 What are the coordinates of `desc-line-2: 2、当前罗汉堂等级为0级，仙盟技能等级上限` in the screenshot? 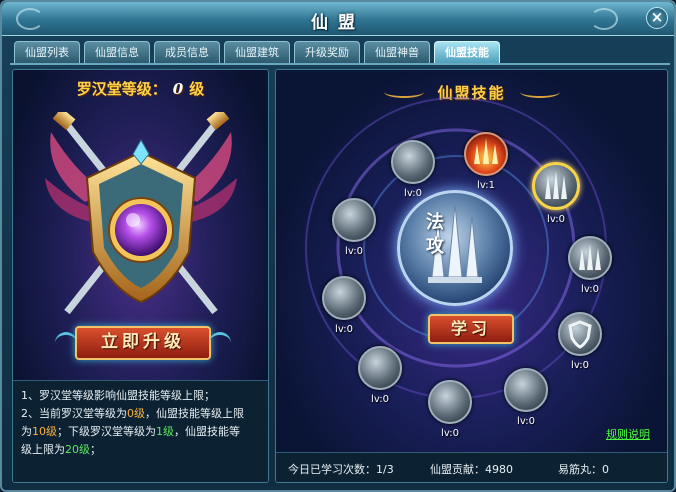 It's located at (132, 413).